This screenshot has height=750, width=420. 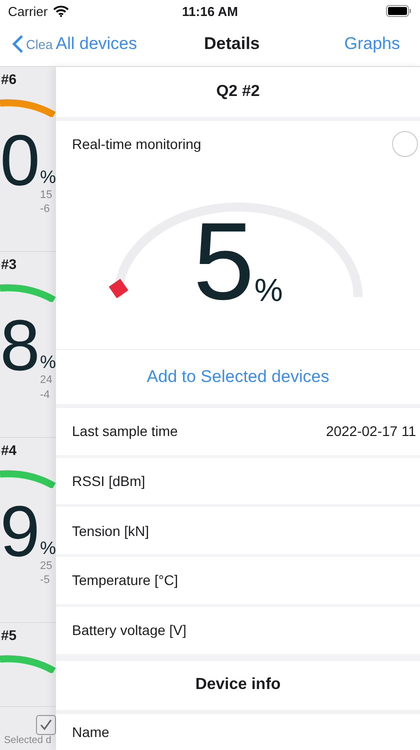 What do you see at coordinates (47, 566) in the screenshot?
I see `reading-label: 25` at bounding box center [47, 566].